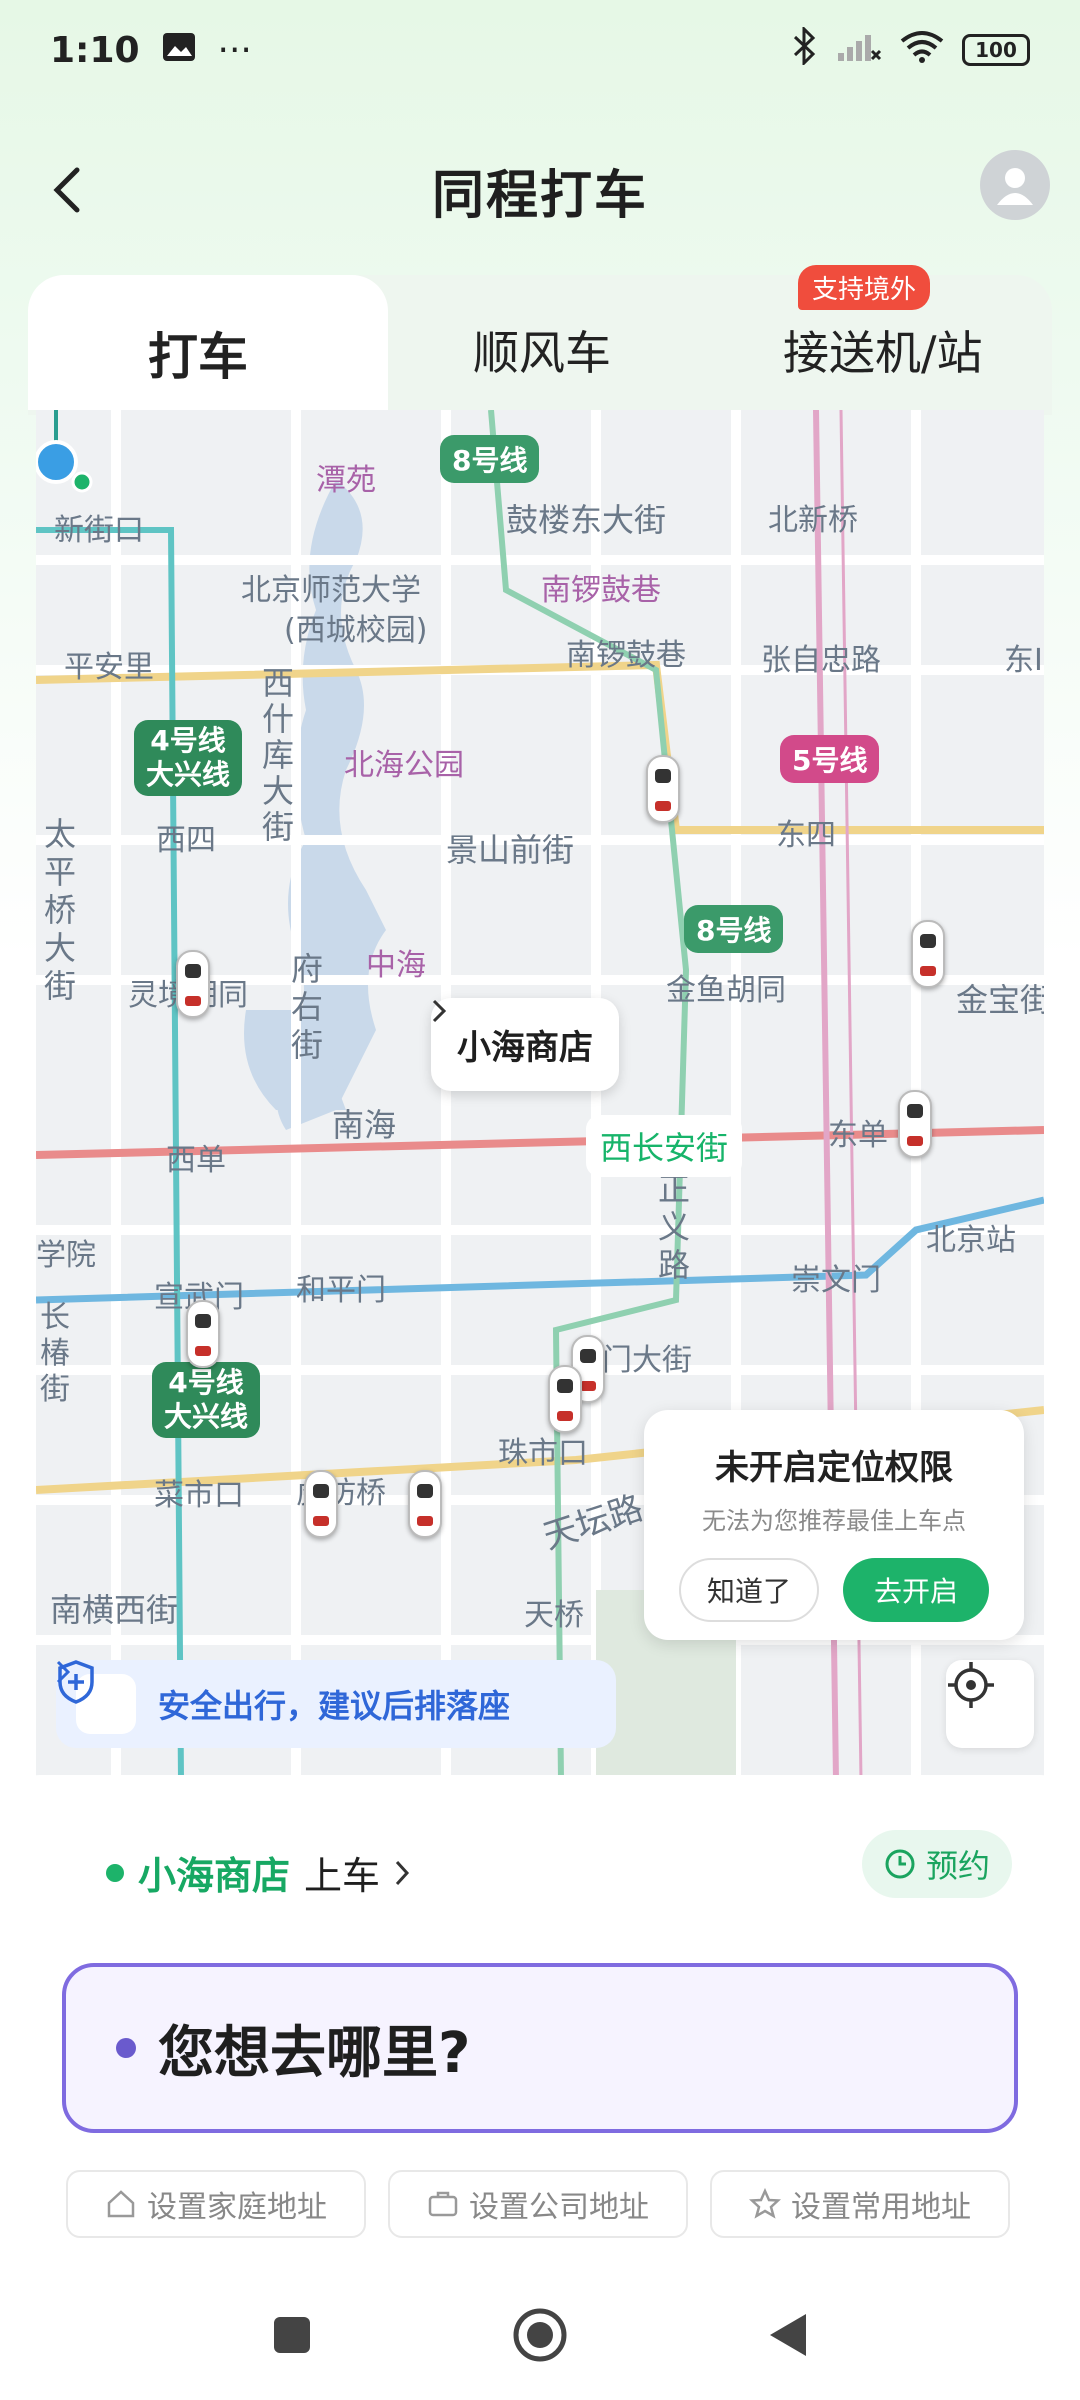 This screenshot has height=2400, width=1080. I want to click on header: 同程打车, so click(540, 190).